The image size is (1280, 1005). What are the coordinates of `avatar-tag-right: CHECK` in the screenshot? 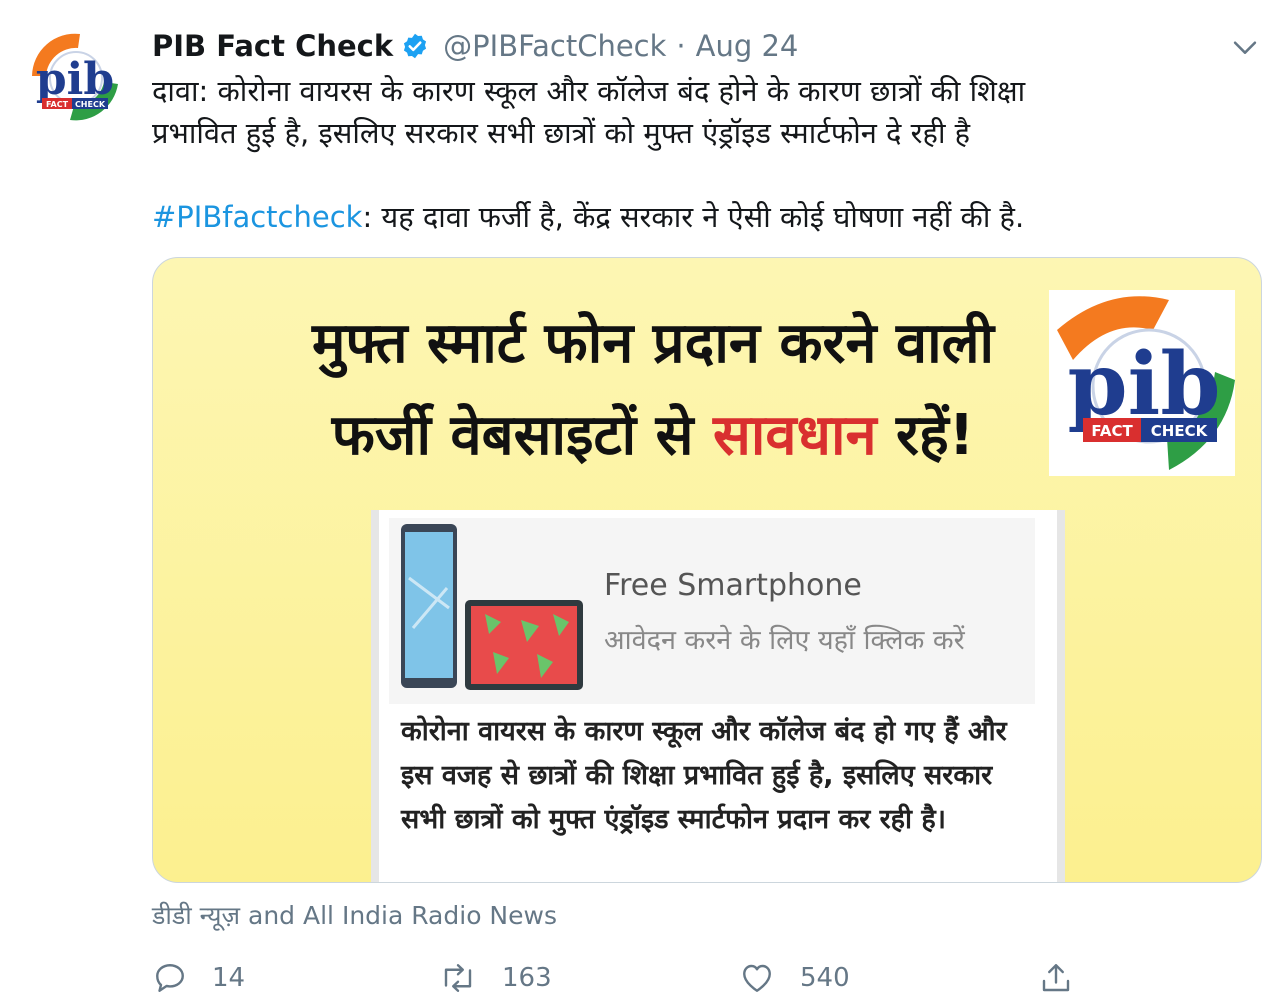 It's located at (90, 104).